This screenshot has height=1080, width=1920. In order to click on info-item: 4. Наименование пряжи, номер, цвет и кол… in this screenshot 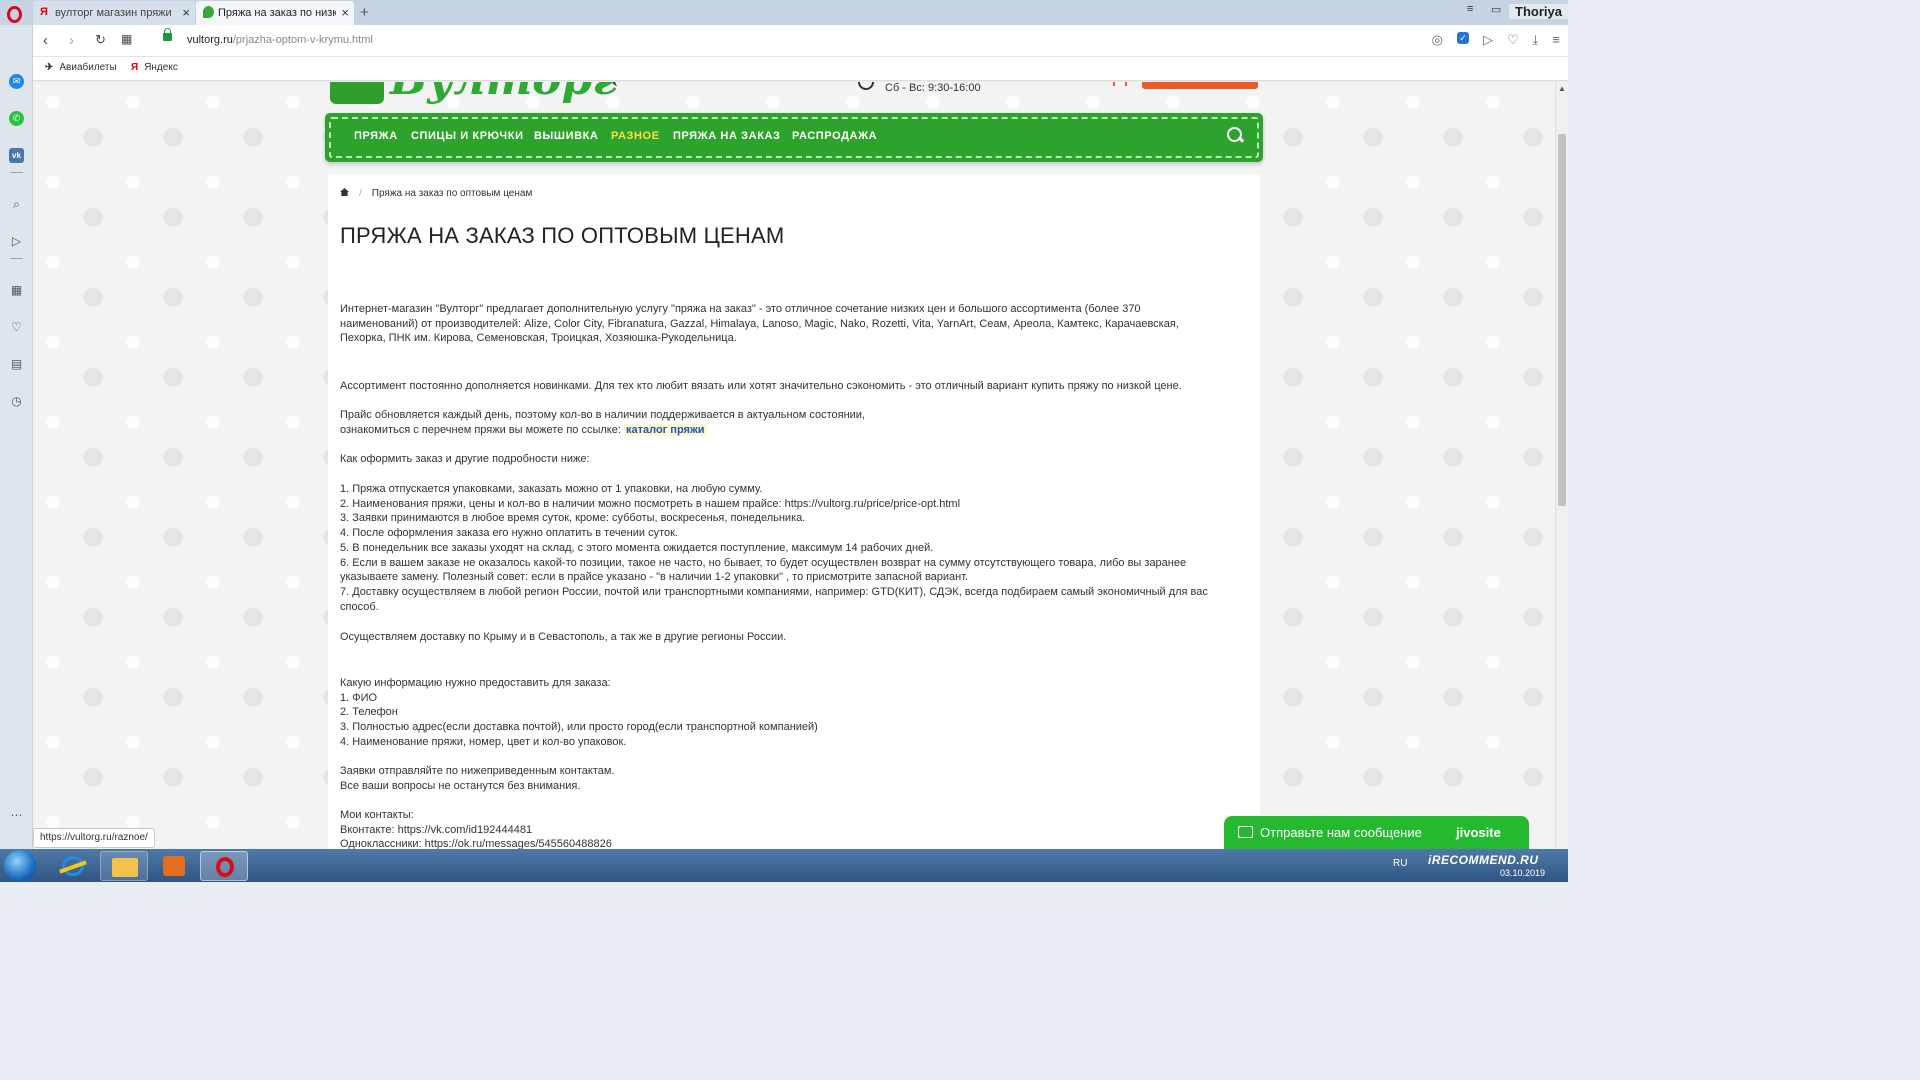, I will do `click(483, 741)`.